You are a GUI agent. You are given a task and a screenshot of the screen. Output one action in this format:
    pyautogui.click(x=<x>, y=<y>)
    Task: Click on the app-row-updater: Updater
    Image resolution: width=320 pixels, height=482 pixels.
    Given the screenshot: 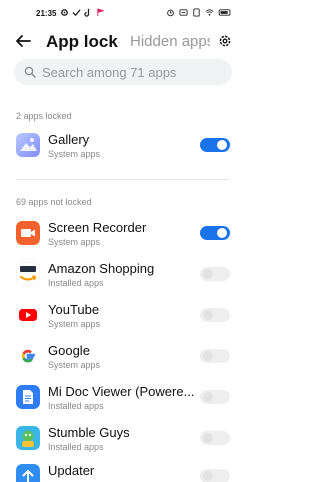 What is the action you would take?
    pyautogui.click(x=123, y=470)
    